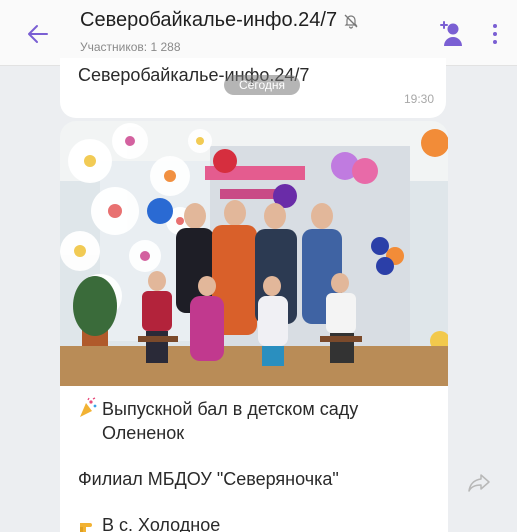 The image size is (517, 532). What do you see at coordinates (262, 85) in the screenshot?
I see `date-pill: Сегодня` at bounding box center [262, 85].